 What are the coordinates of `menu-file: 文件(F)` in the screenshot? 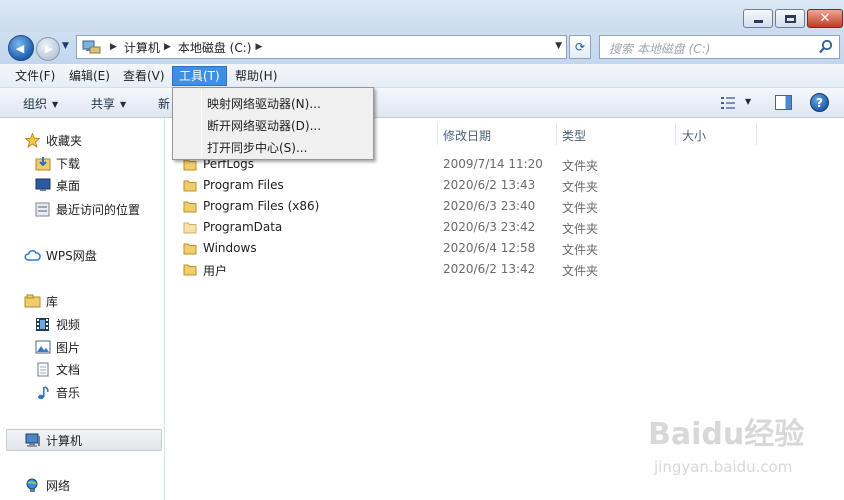 It's located at (35, 76).